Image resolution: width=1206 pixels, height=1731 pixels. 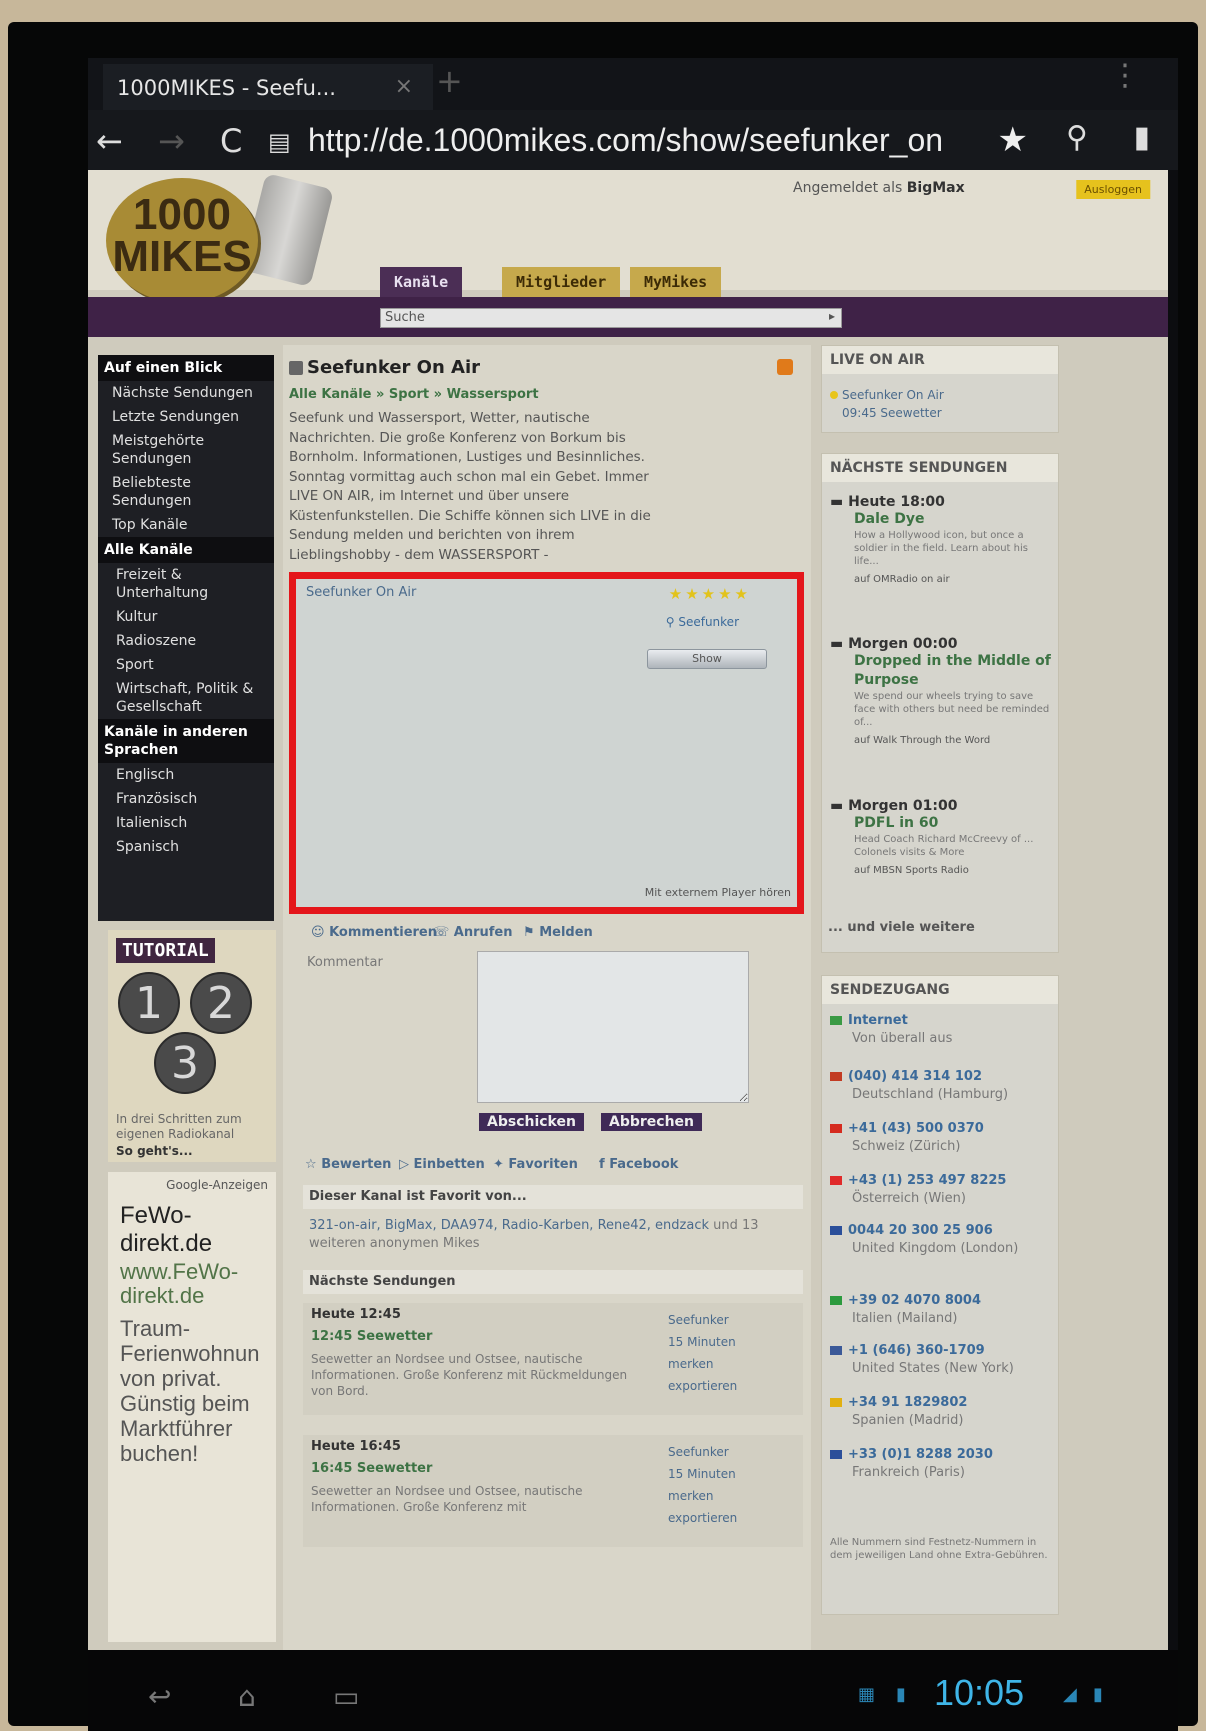 I want to click on sidebar-item-top-channels: Top Kanäle, so click(x=186, y=525).